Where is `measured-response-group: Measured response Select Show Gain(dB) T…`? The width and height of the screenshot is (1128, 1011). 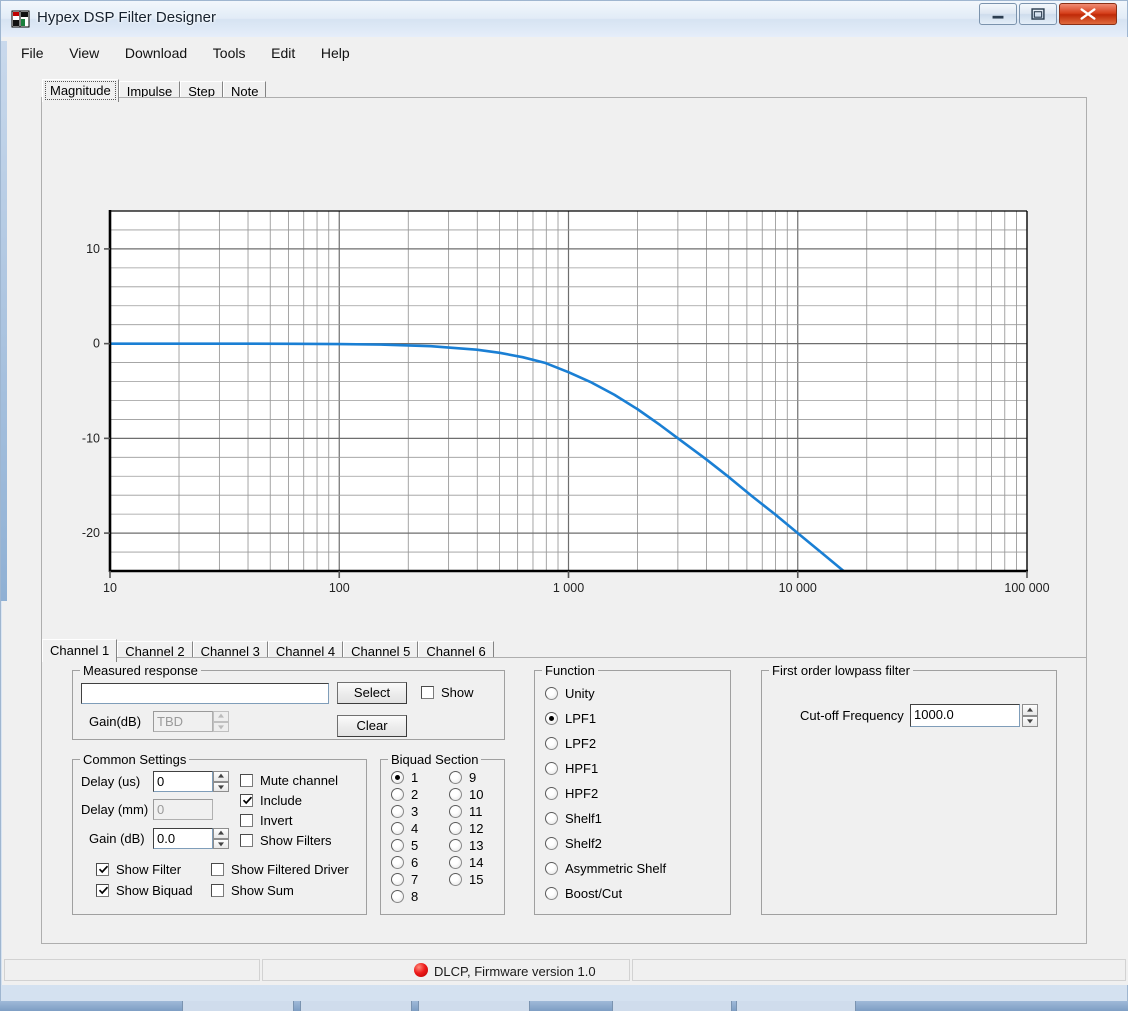
measured-response-group: Measured response Select Show Gain(dB) T… is located at coordinates (288, 701).